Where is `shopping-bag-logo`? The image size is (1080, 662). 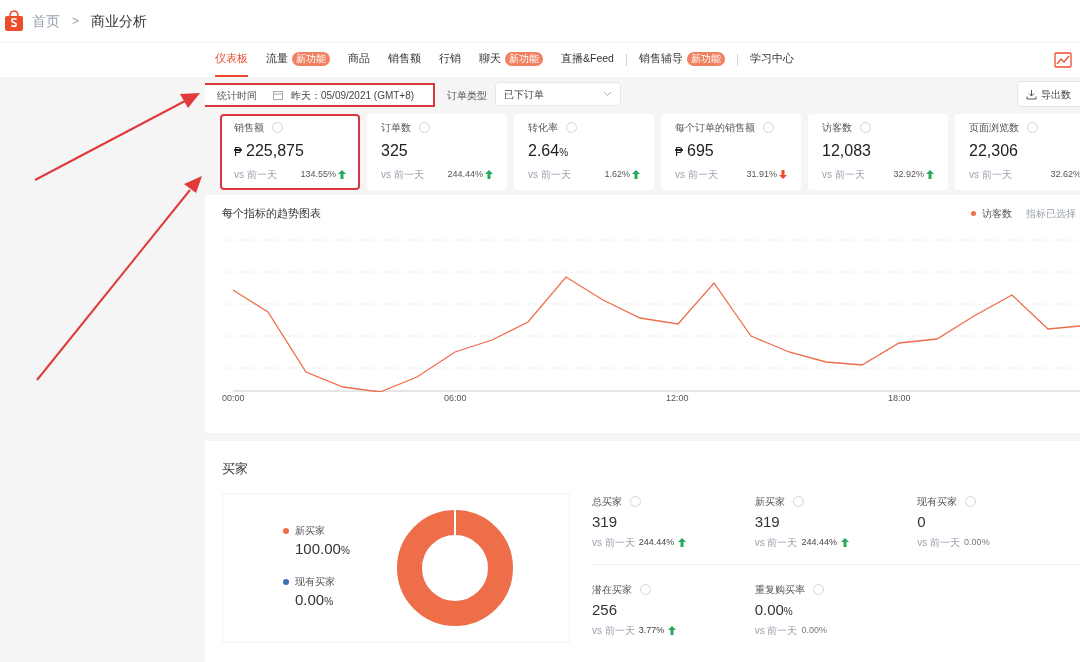 shopping-bag-logo is located at coordinates (14, 21).